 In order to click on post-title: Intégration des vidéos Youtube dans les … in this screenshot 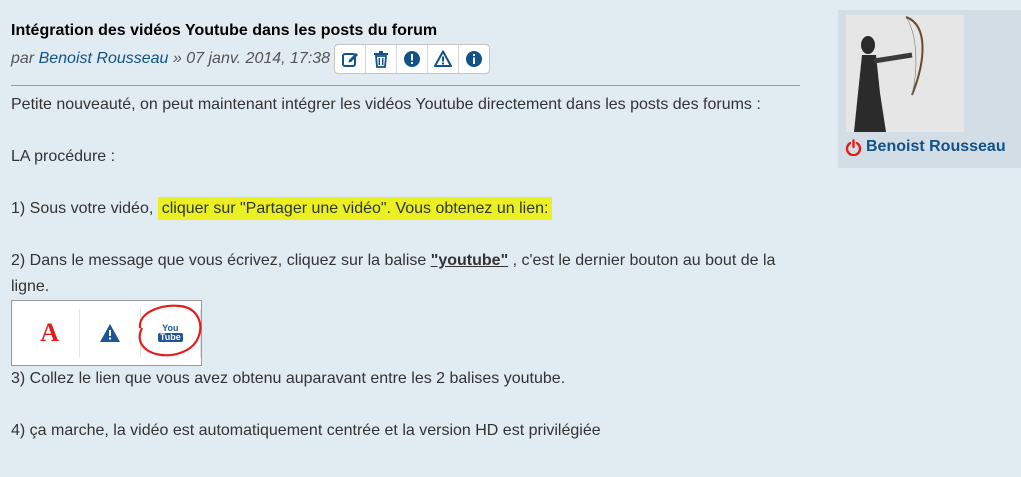, I will do `click(406, 31)`.